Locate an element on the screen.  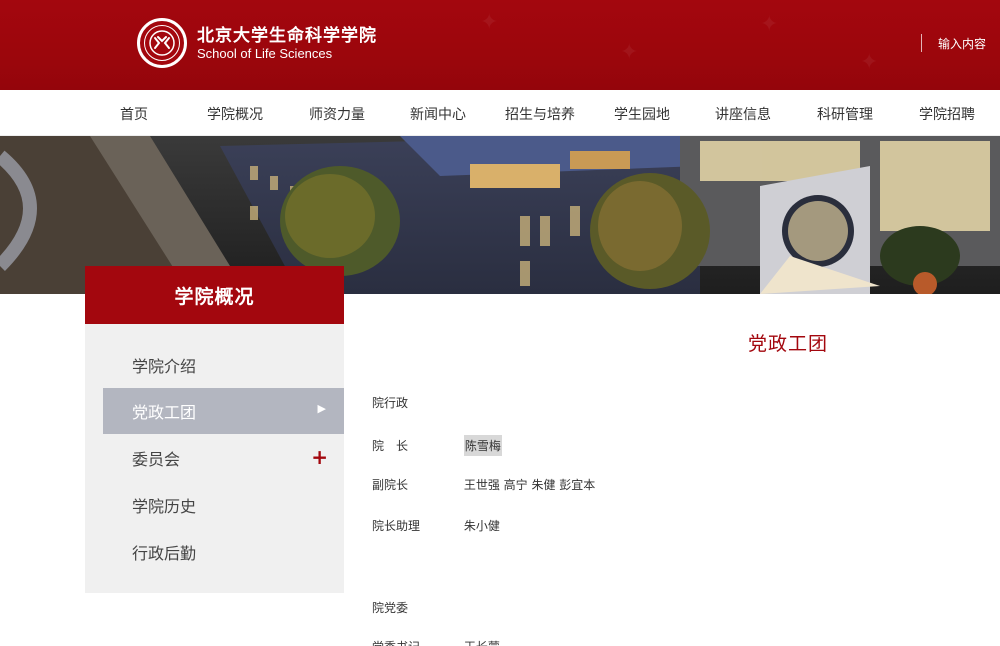
school-name-en: School of Life Sciences is located at coordinates (265, 53).